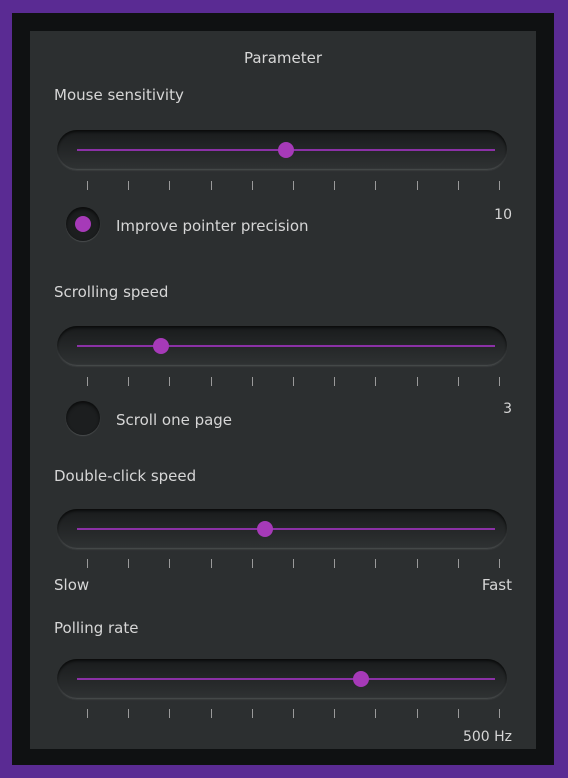  Describe the element at coordinates (212, 226) in the screenshot. I see `improve-pointer-precision-label: Improve pointer precision` at that location.